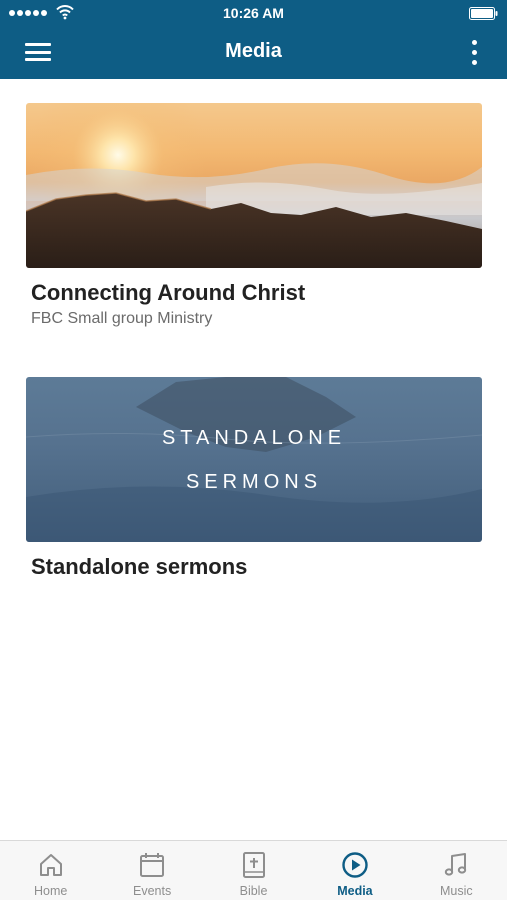  I want to click on app-header: 10:26 AM Media, so click(253, 39).